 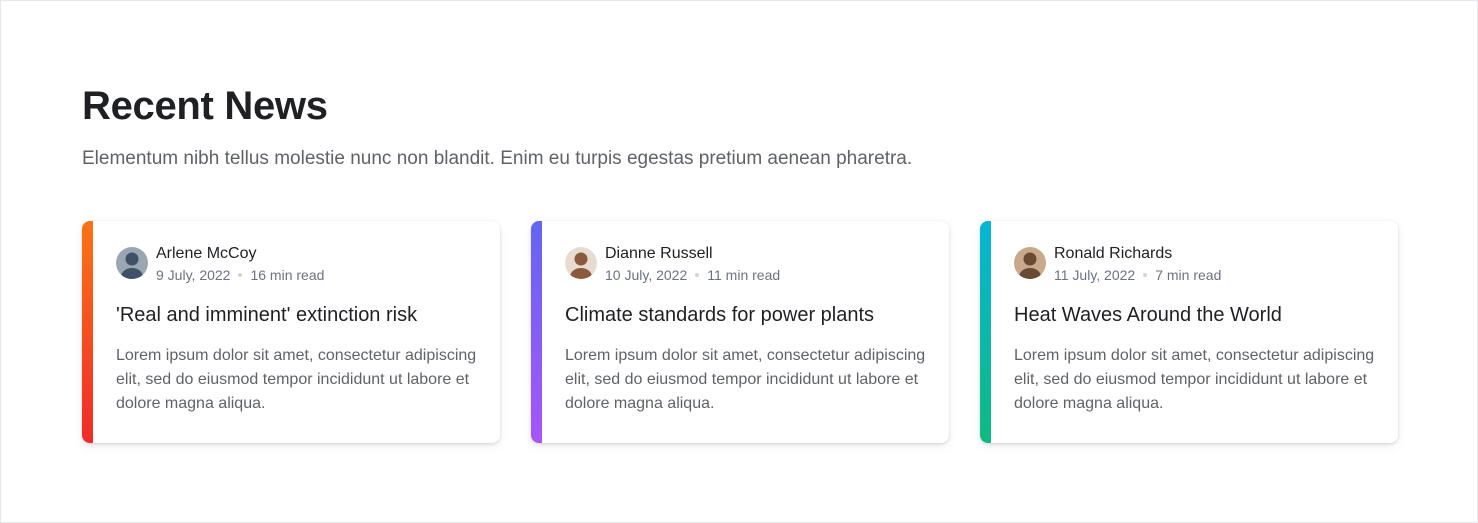 I want to click on author-info: Dianne Russell 10 July, 2022 11 min read, so click(x=692, y=264).